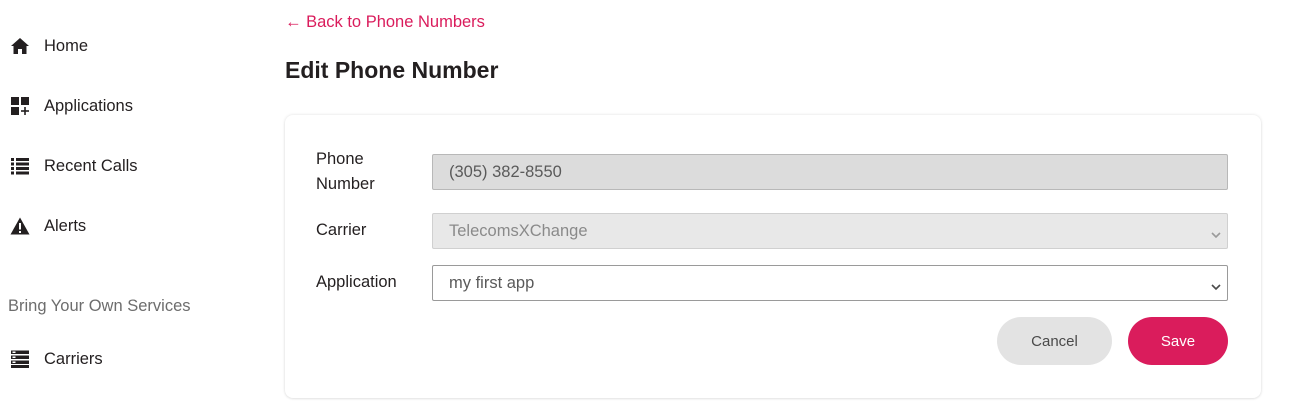 This screenshot has width=1293, height=409. I want to click on sidebar-item-label: Home, so click(66, 45).